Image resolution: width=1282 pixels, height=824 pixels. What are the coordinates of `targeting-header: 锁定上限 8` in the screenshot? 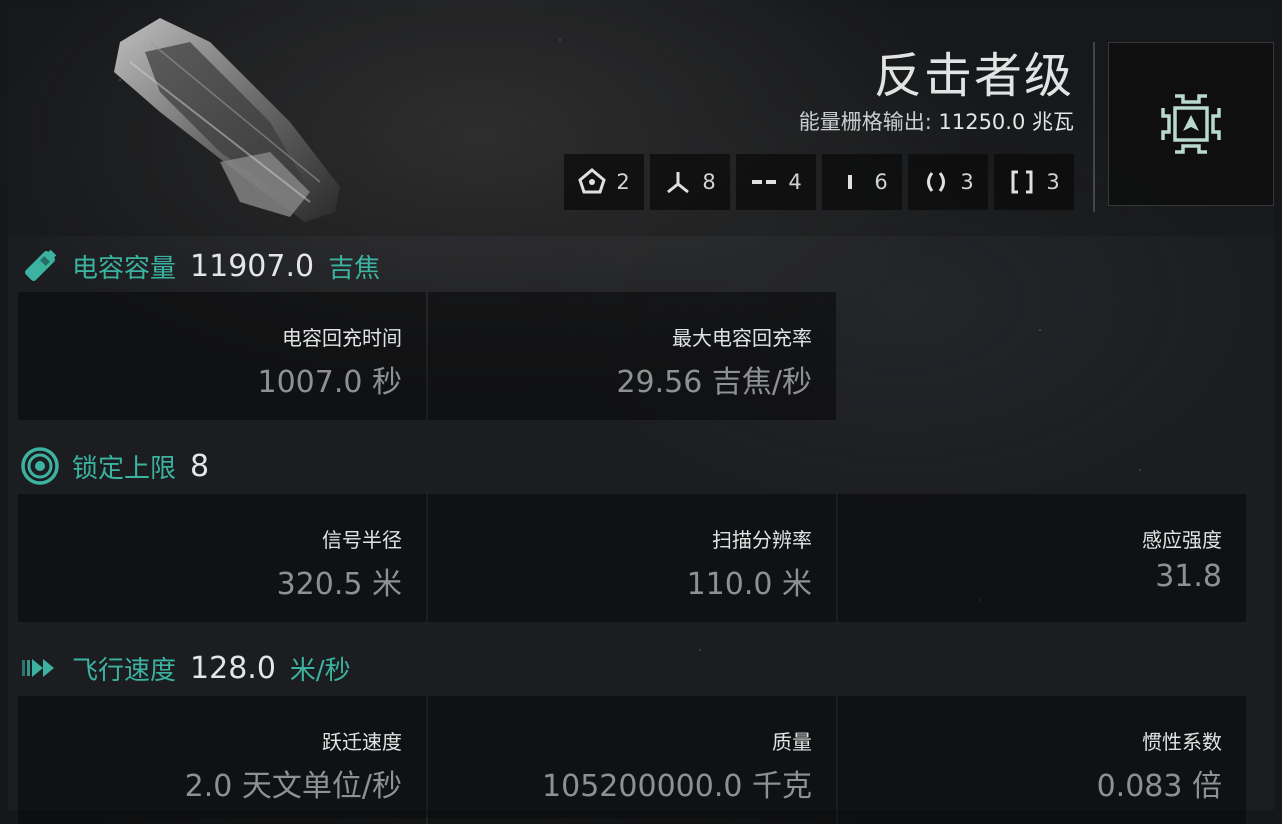 It's located at (121, 466).